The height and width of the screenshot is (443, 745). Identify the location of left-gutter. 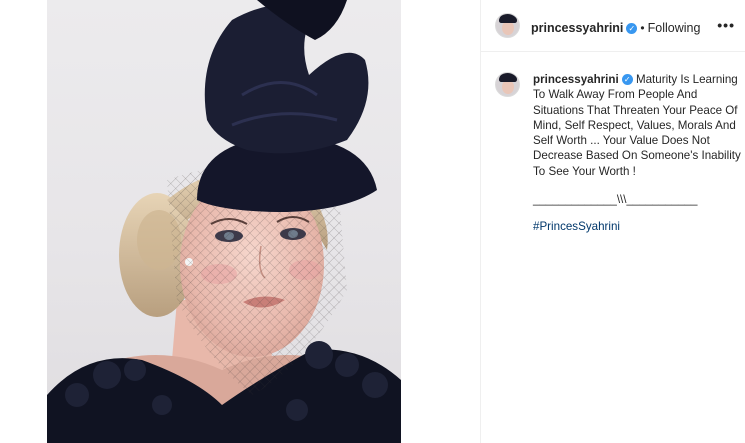
(23, 221).